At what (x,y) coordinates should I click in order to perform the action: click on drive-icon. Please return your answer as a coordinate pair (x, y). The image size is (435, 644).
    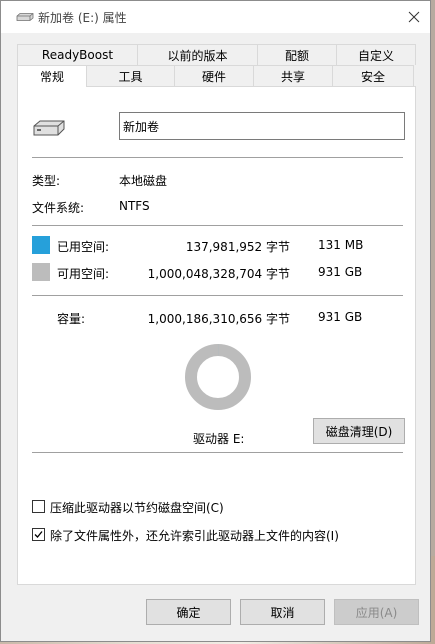
    Looking at the image, I should click on (25, 17).